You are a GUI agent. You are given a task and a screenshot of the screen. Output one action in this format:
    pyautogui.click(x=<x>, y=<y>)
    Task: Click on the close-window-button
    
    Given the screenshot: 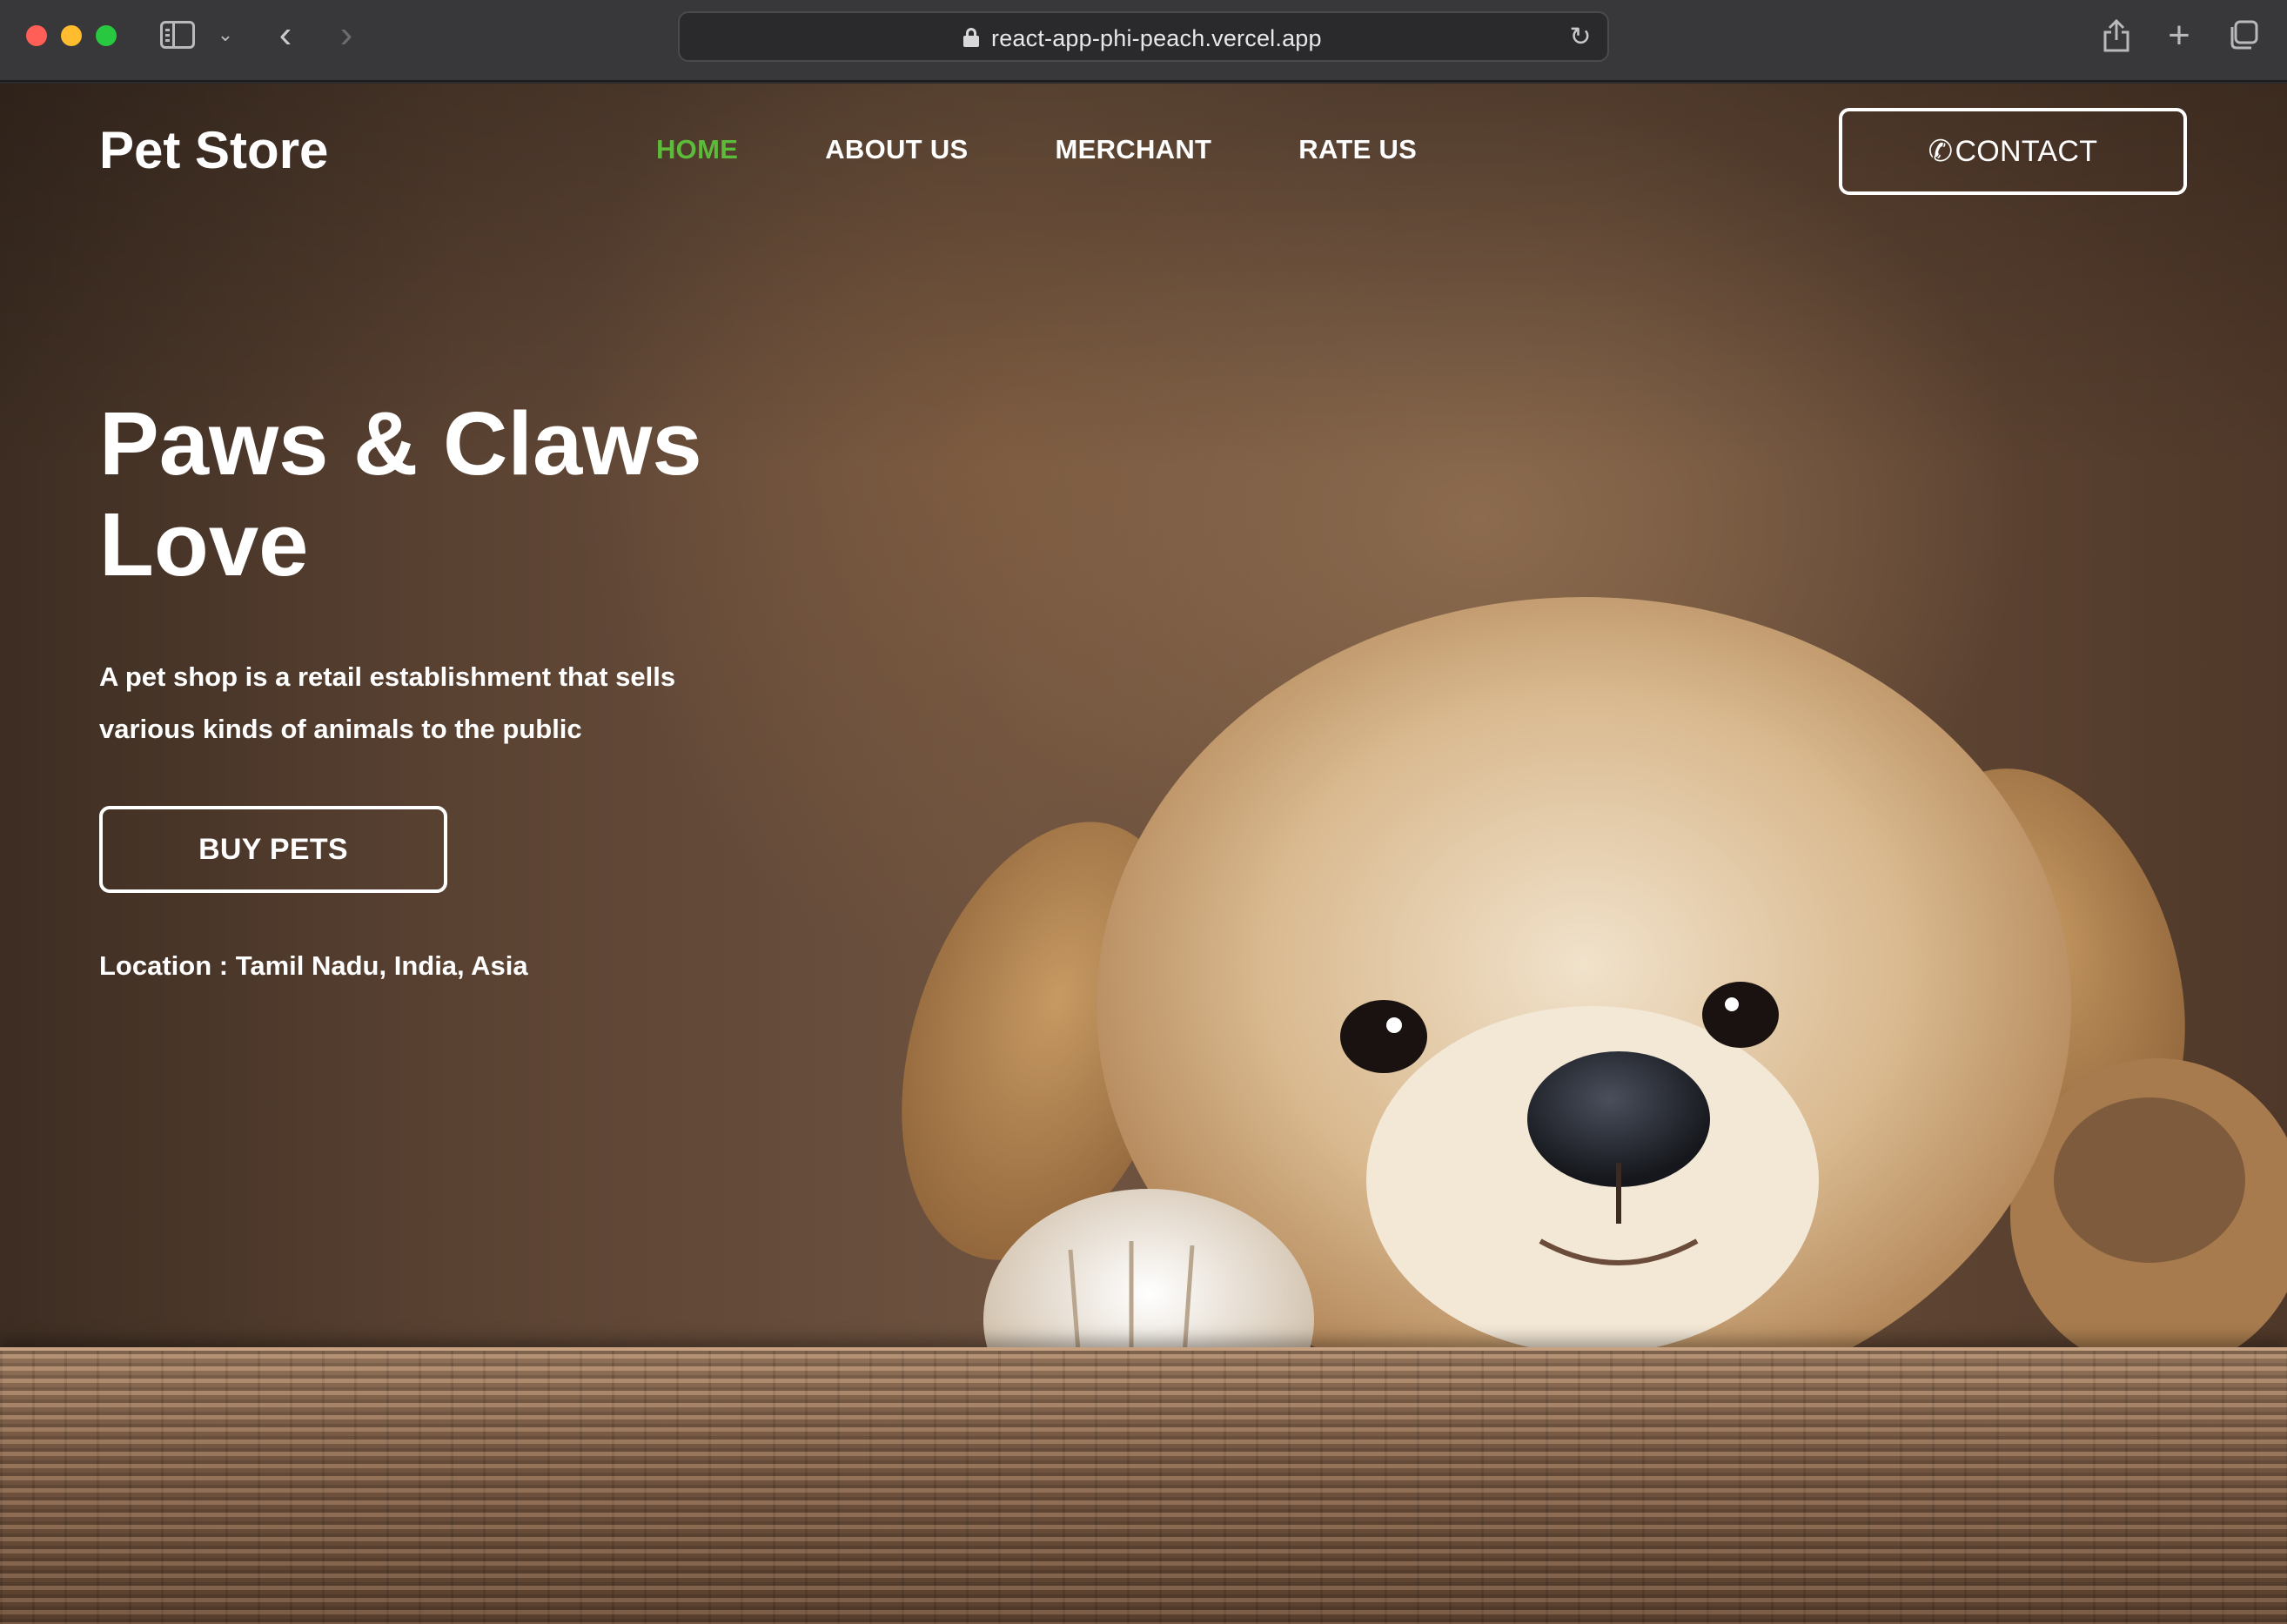 What is the action you would take?
    pyautogui.click(x=36, y=35)
    